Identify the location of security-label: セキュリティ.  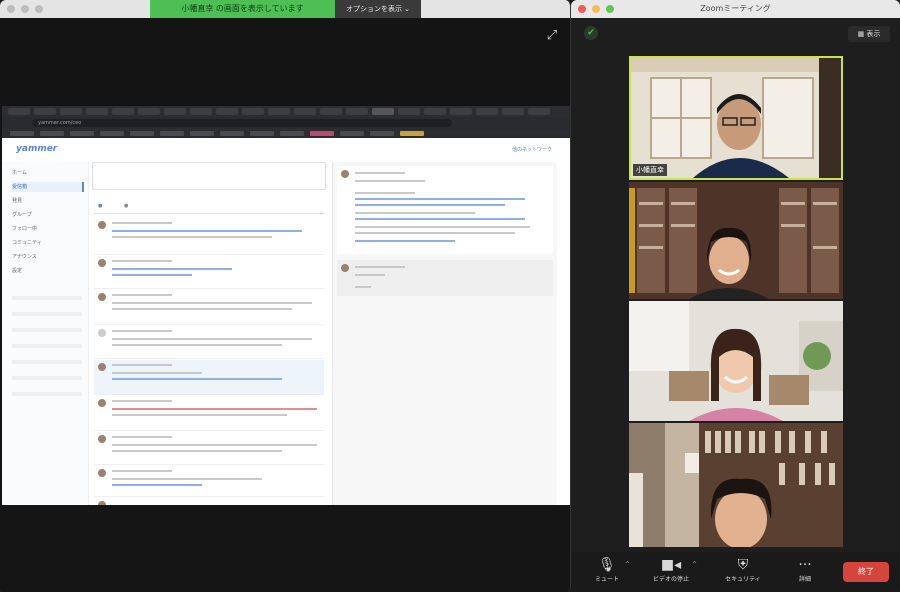
(743, 579).